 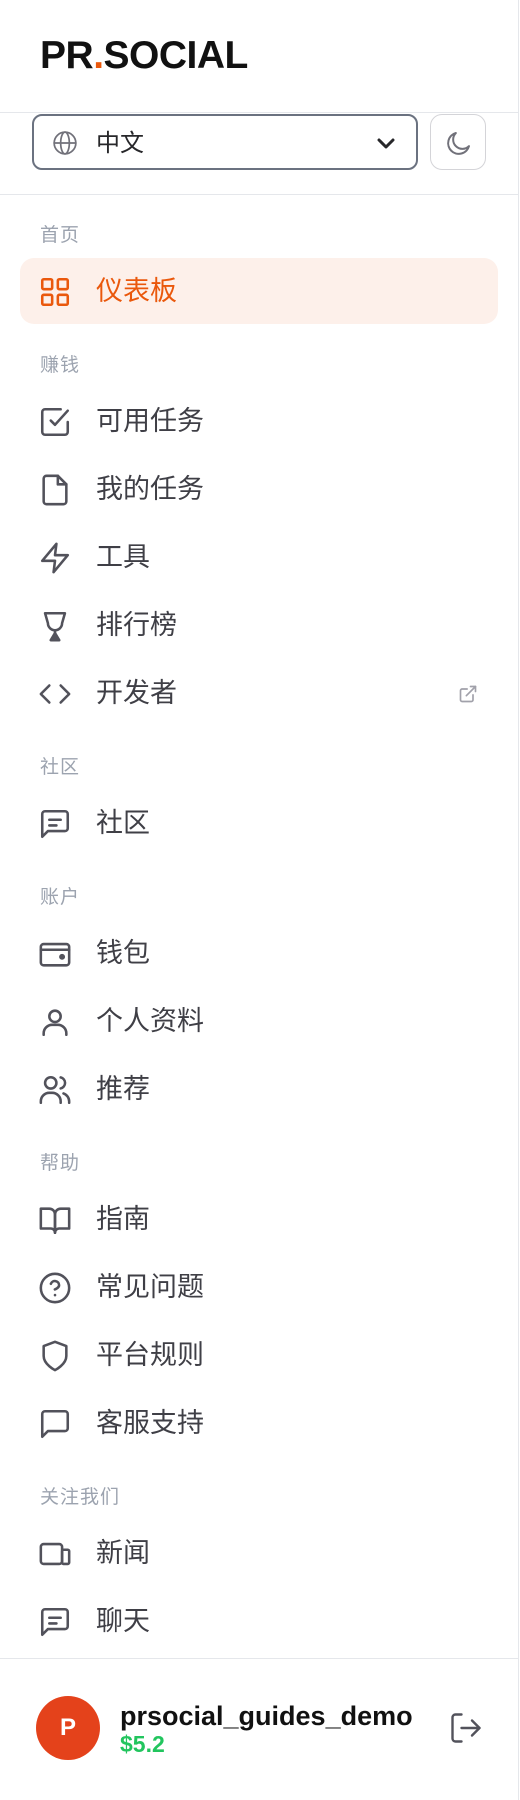 What do you see at coordinates (60, 235) in the screenshot?
I see `section-label-home: 首页` at bounding box center [60, 235].